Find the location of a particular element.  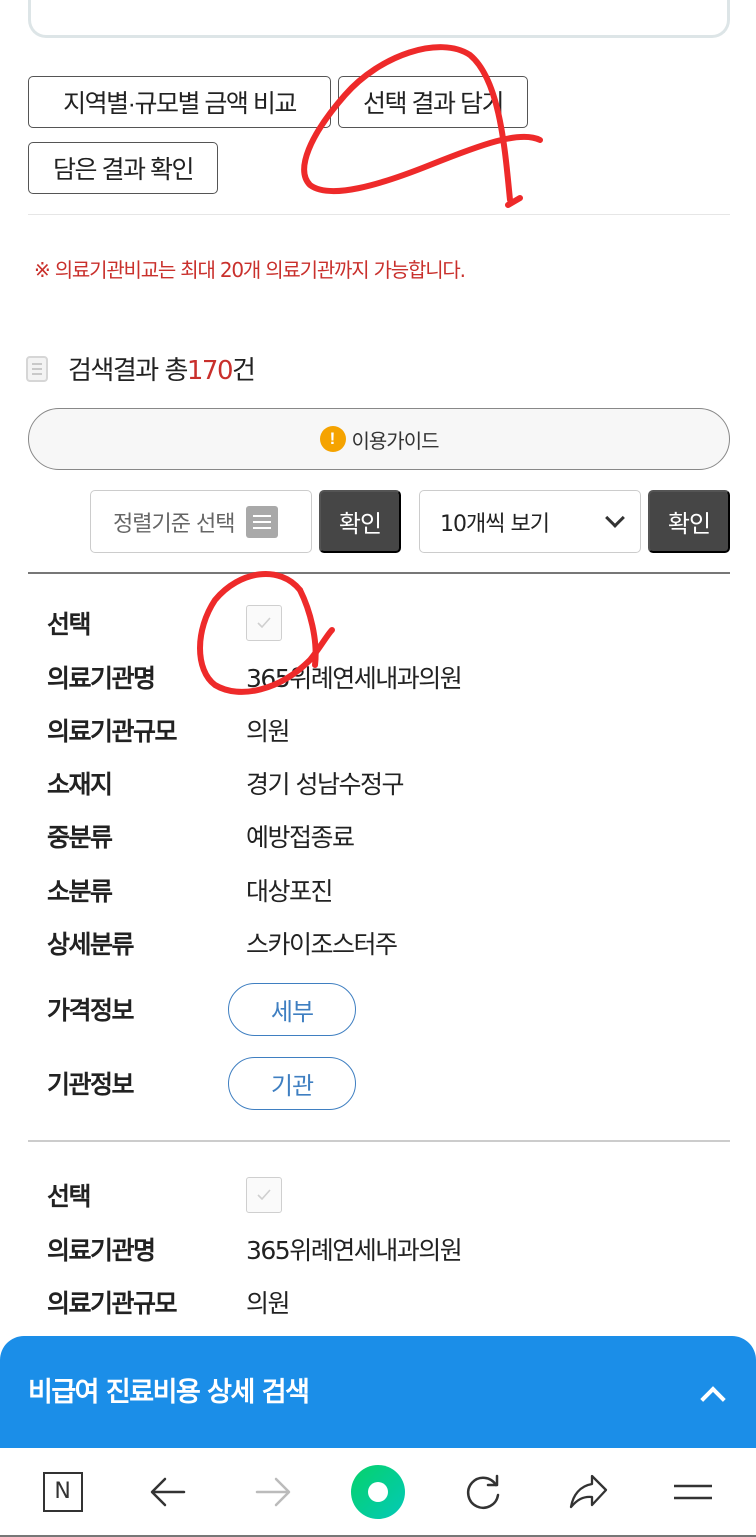

reload-icon is located at coordinates (483, 1491).